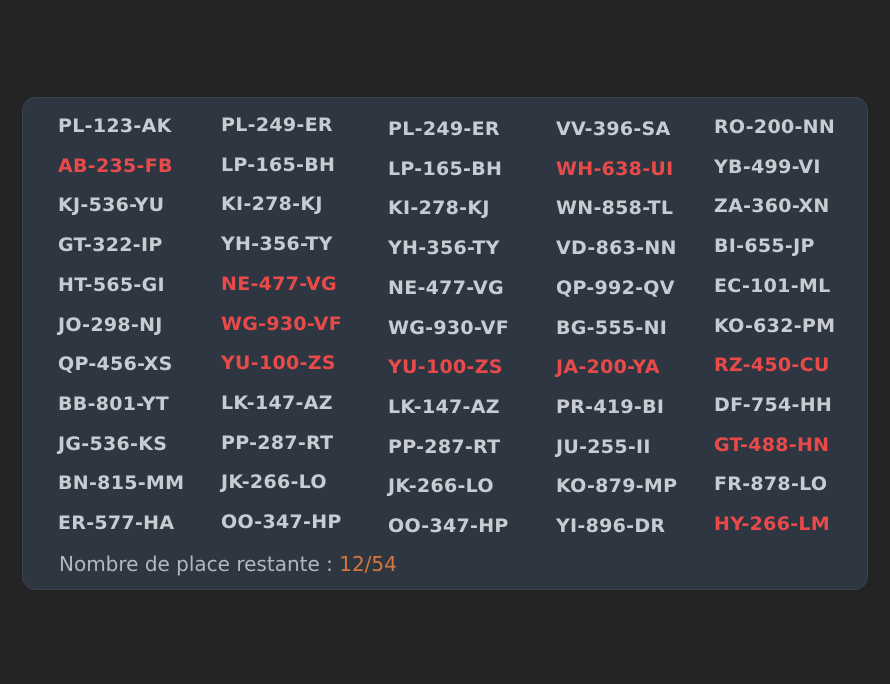  I want to click on plate-free: VD-863-NN, so click(616, 248).